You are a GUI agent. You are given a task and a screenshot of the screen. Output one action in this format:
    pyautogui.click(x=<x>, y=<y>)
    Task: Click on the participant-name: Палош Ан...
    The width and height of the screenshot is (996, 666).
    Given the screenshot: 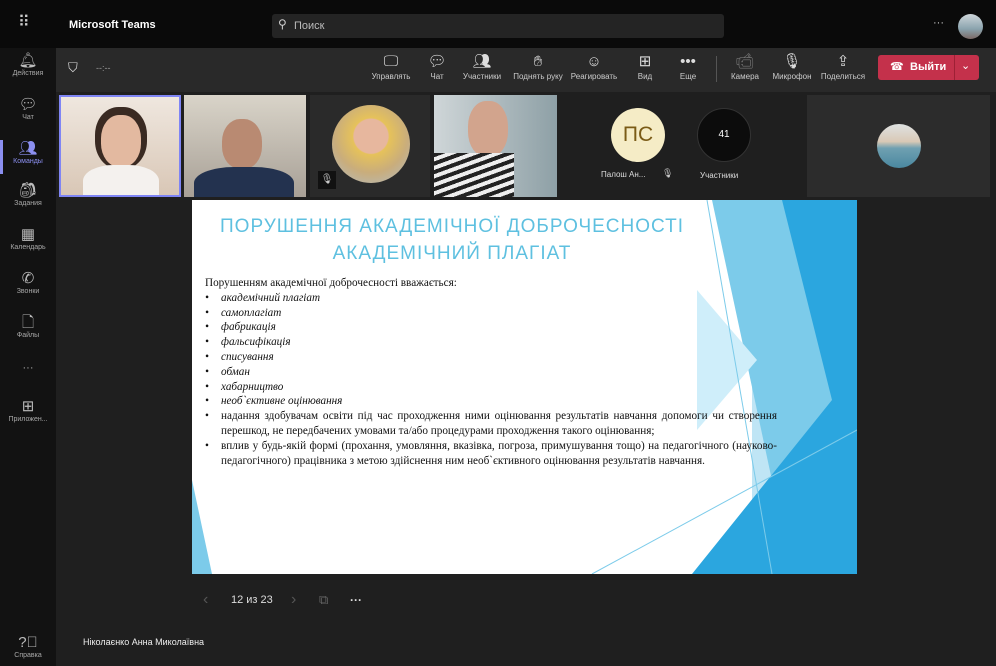 What is the action you would take?
    pyautogui.click(x=623, y=174)
    